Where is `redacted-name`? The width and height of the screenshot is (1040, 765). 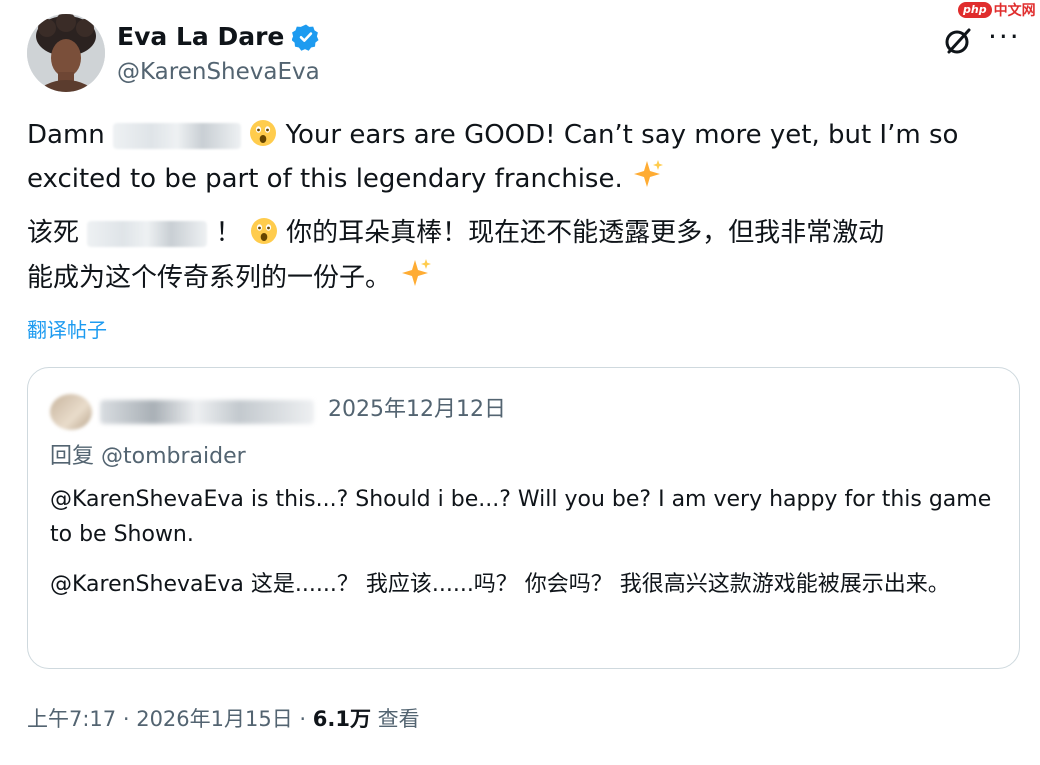 redacted-name is located at coordinates (177, 135).